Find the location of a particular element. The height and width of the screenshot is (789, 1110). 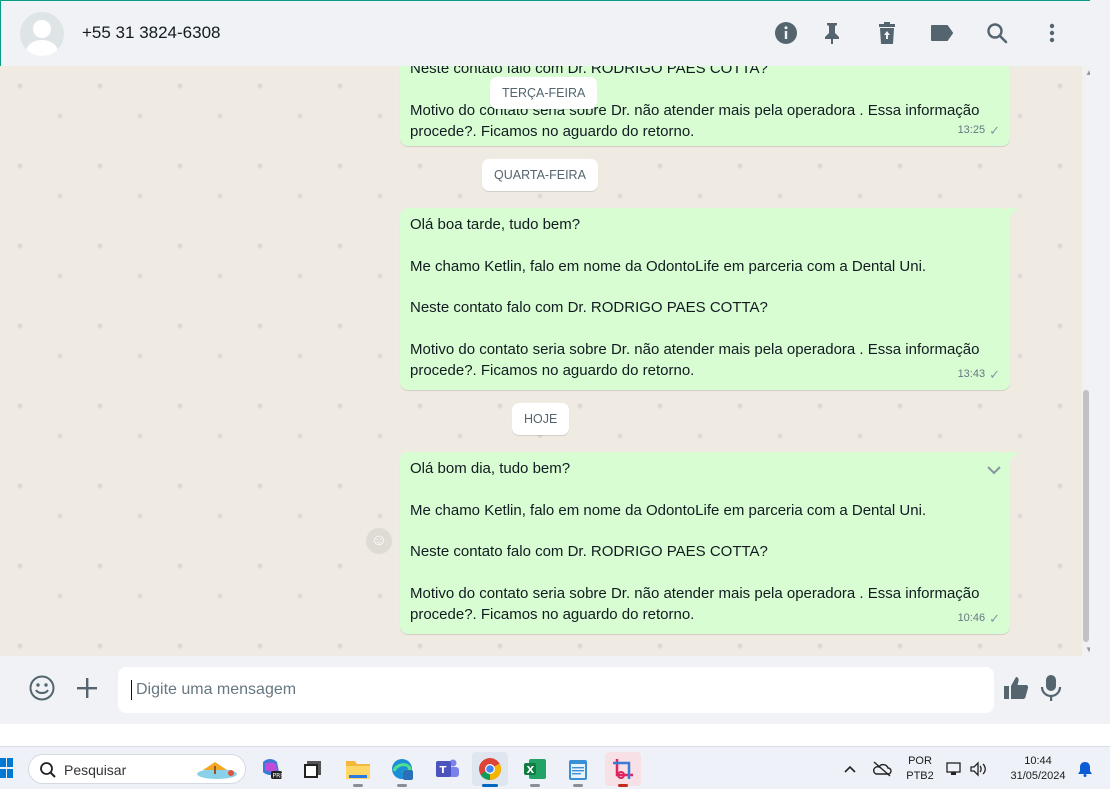

chat-scrollbar: ▲ ▼ is located at coordinates (1087, 361).